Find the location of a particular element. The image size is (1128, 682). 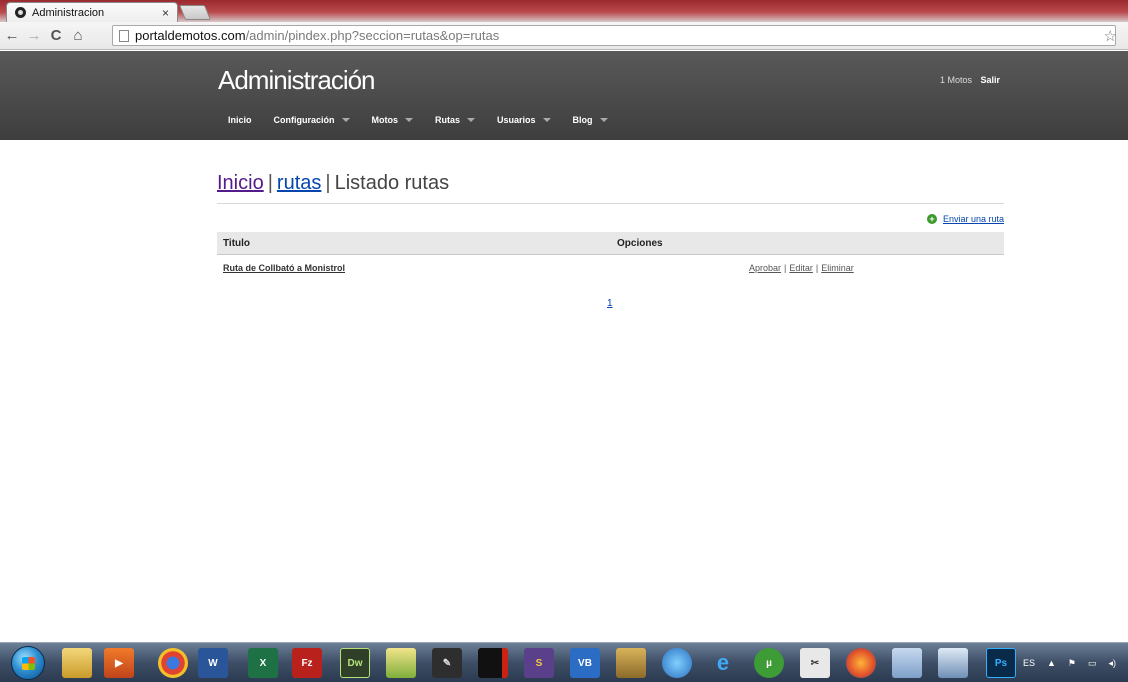

add-circle-icon: + is located at coordinates (931, 219).